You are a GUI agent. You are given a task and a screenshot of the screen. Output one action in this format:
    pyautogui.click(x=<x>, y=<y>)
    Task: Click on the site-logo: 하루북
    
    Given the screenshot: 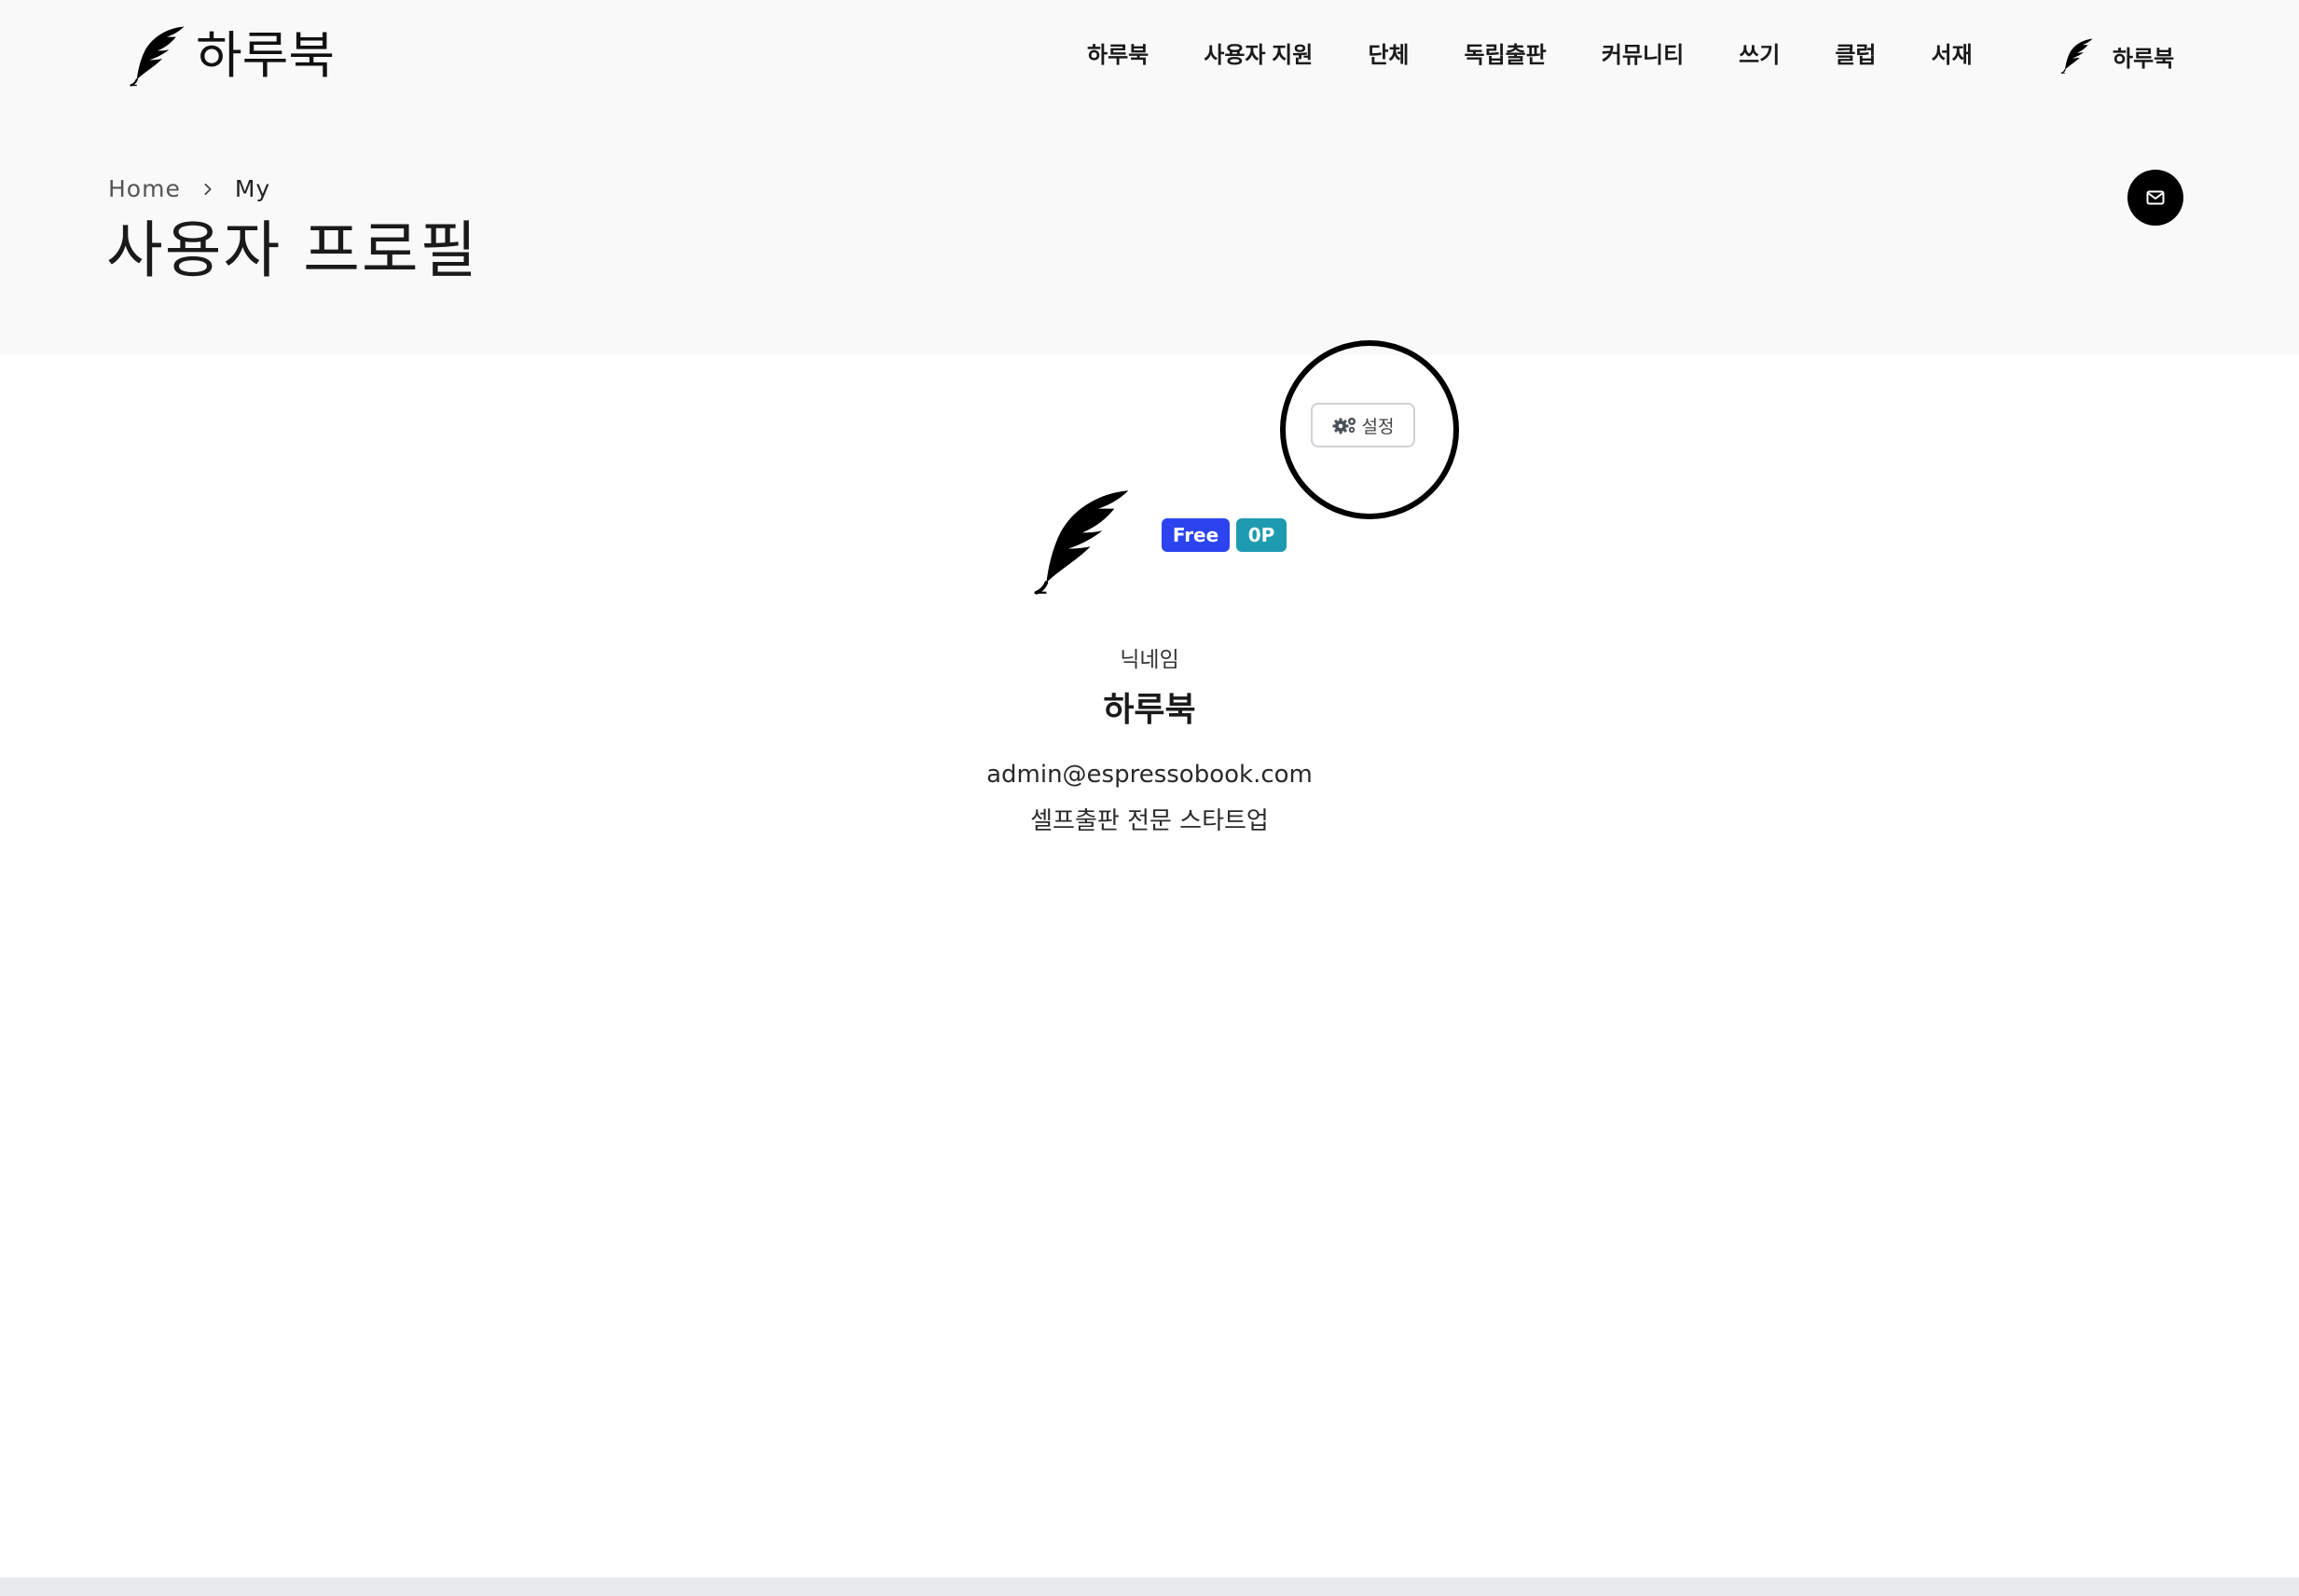 What is the action you would take?
    pyautogui.click(x=232, y=55)
    